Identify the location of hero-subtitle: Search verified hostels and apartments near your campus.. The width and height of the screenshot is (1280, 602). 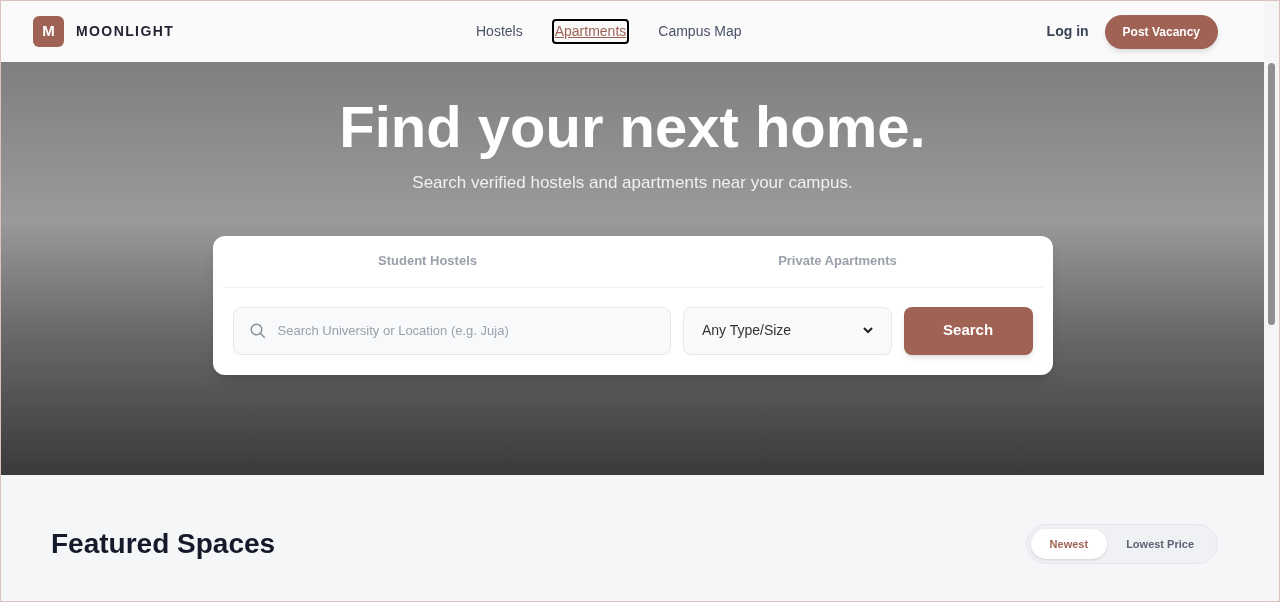
(632, 183).